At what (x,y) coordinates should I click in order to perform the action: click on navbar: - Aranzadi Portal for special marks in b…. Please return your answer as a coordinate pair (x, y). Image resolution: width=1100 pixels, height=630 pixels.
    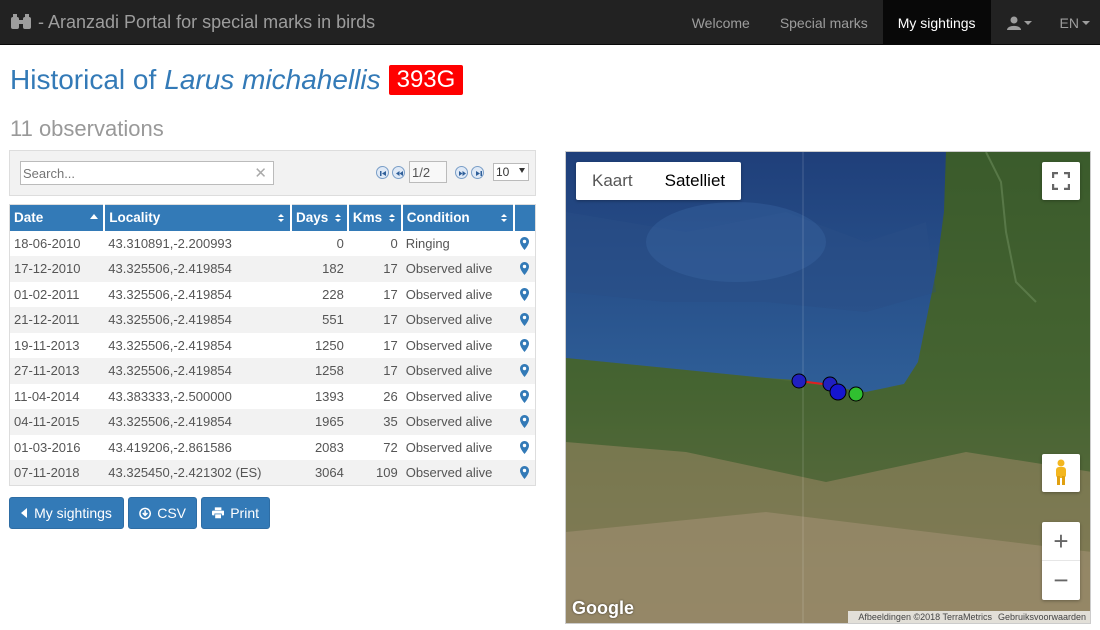
    Looking at the image, I should click on (550, 22).